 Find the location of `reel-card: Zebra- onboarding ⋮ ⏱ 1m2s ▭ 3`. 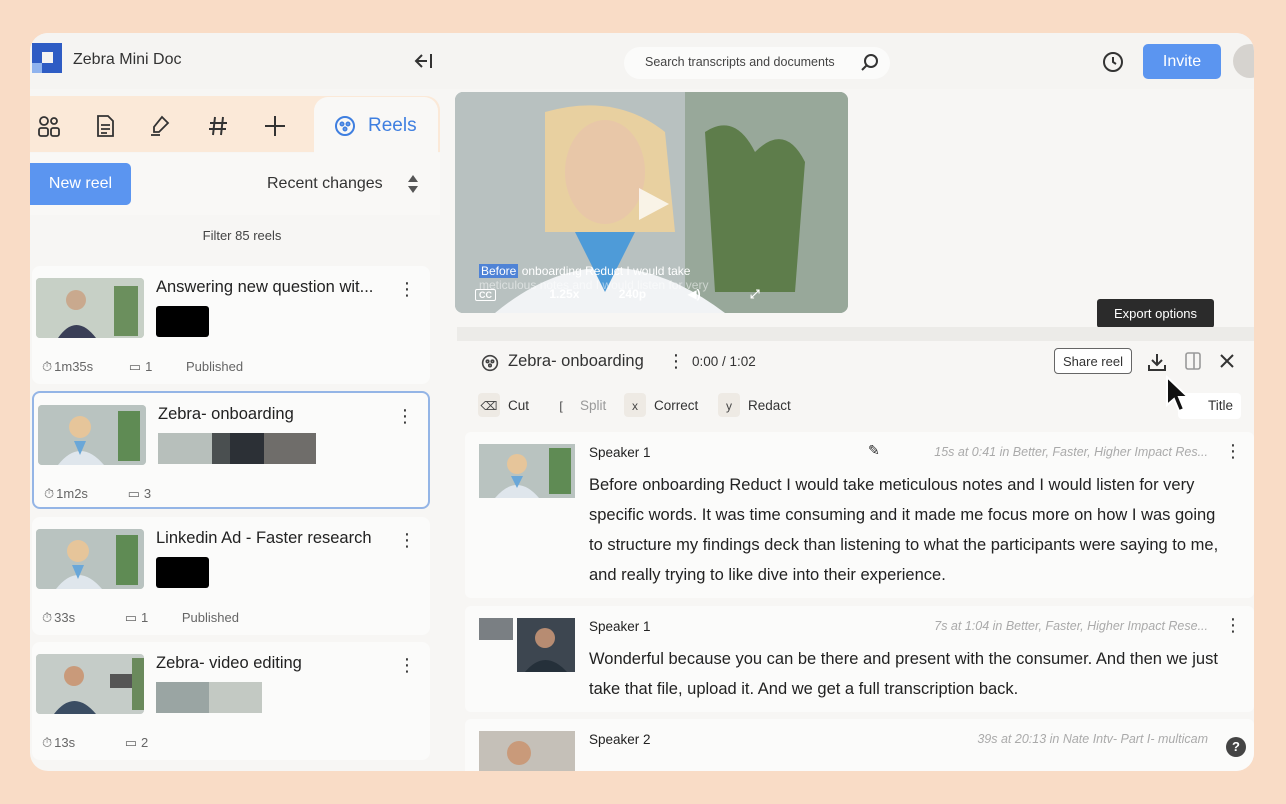

reel-card: Zebra- onboarding ⋮ ⏱ 1m2s ▭ 3 is located at coordinates (231, 450).